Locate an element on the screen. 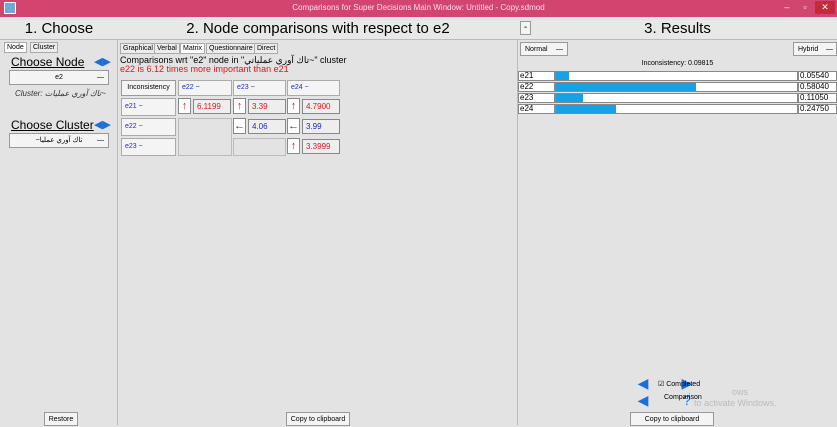 Image resolution: width=837 pixels, height=427 pixels. inconsistency-text: Inconsistency: 0.09815 is located at coordinates (677, 63).